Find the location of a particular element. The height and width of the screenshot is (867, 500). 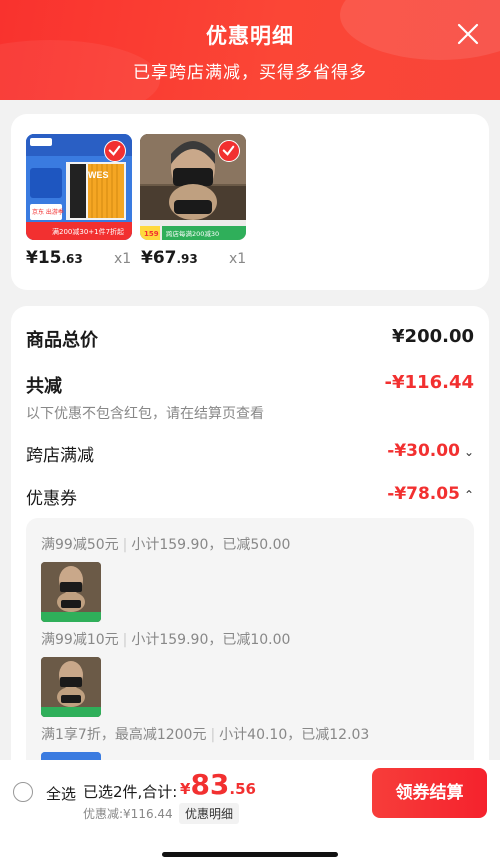

page-subtitle: 已享跨店满减，买得多省得多 is located at coordinates (250, 73).